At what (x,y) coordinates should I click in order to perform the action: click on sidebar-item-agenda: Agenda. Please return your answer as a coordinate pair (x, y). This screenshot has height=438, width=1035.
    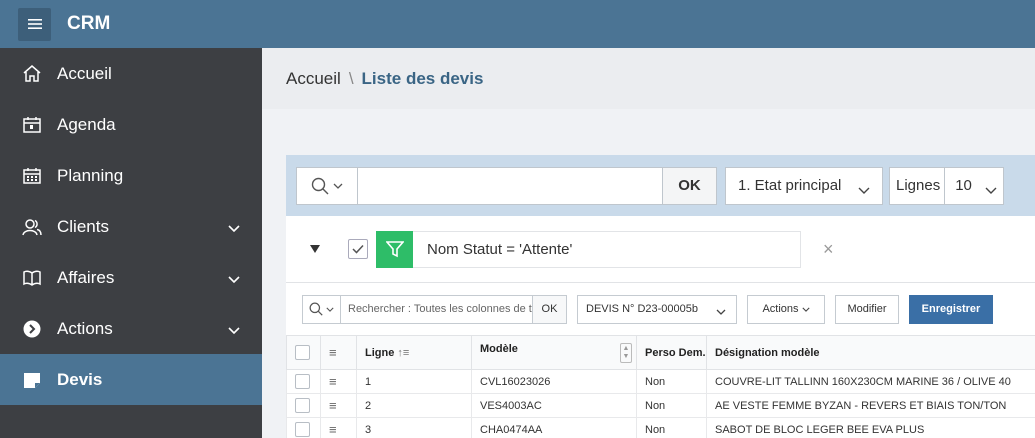
    Looking at the image, I should click on (131, 124).